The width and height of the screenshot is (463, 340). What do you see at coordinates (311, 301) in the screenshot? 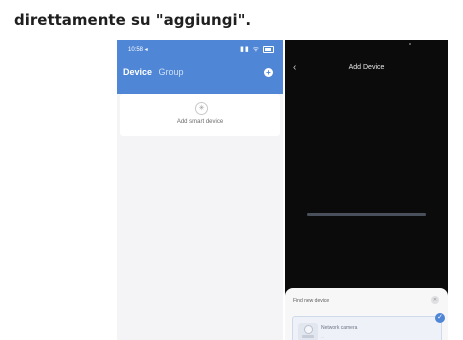
I see `sheet-title: Find new device` at bounding box center [311, 301].